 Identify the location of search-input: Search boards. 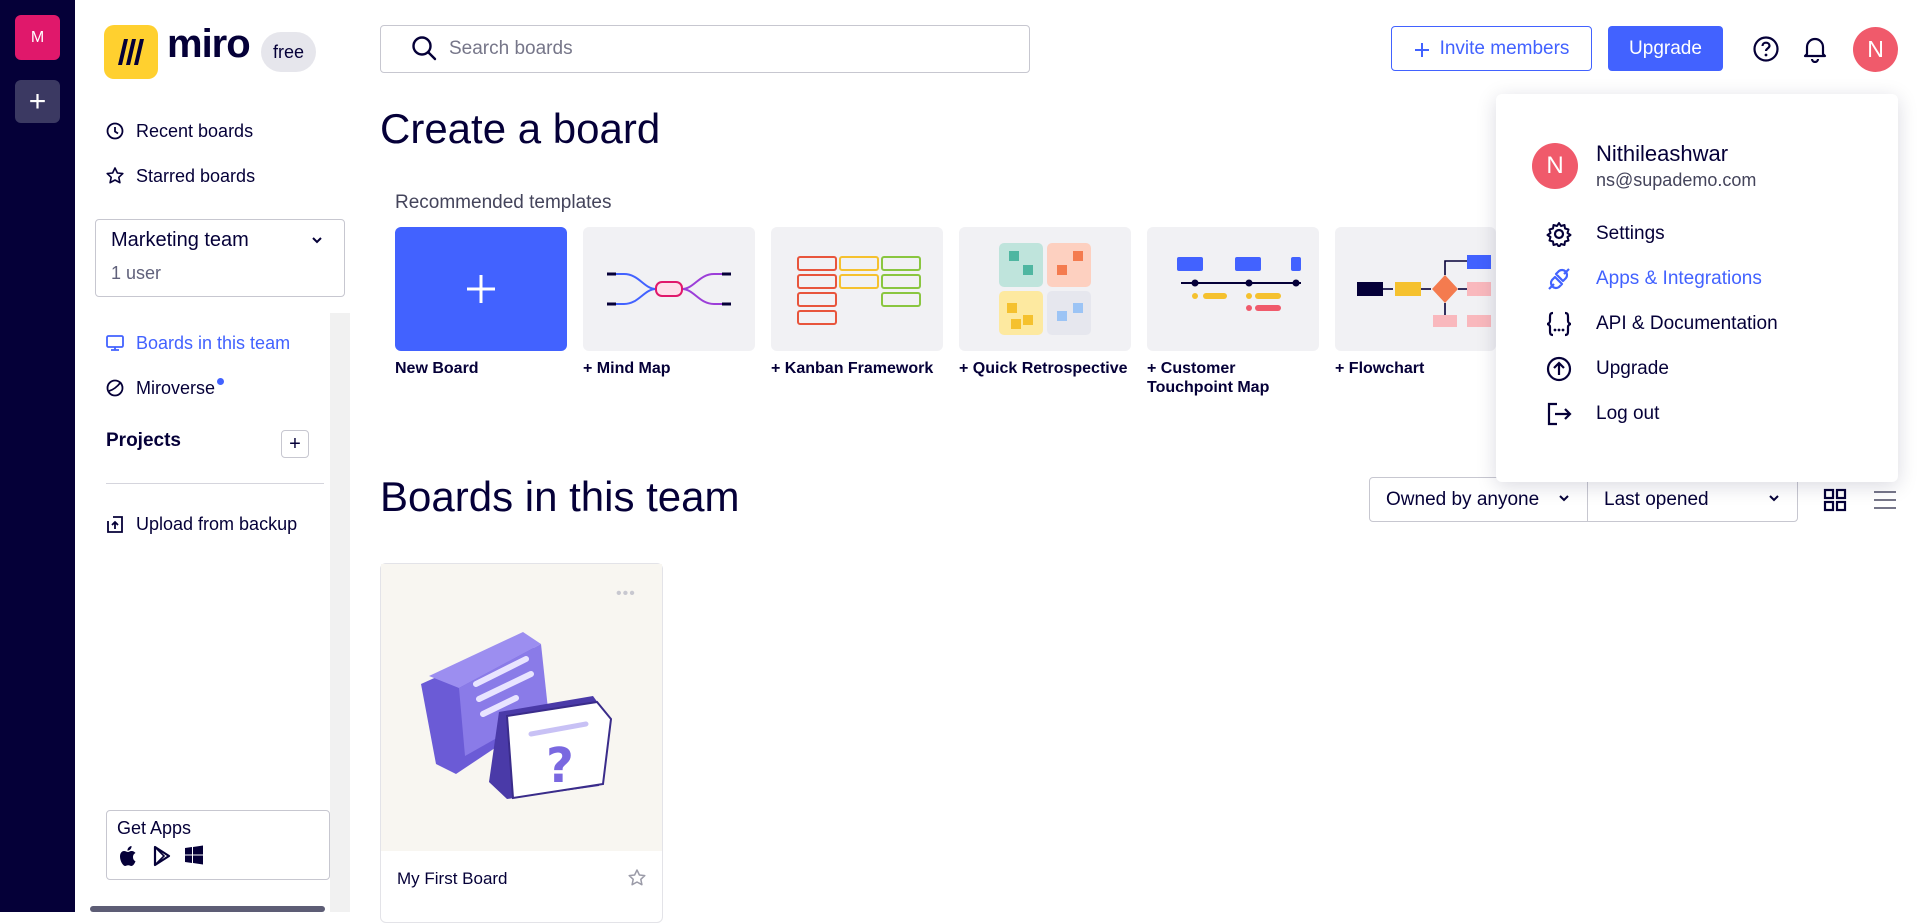
(705, 49).